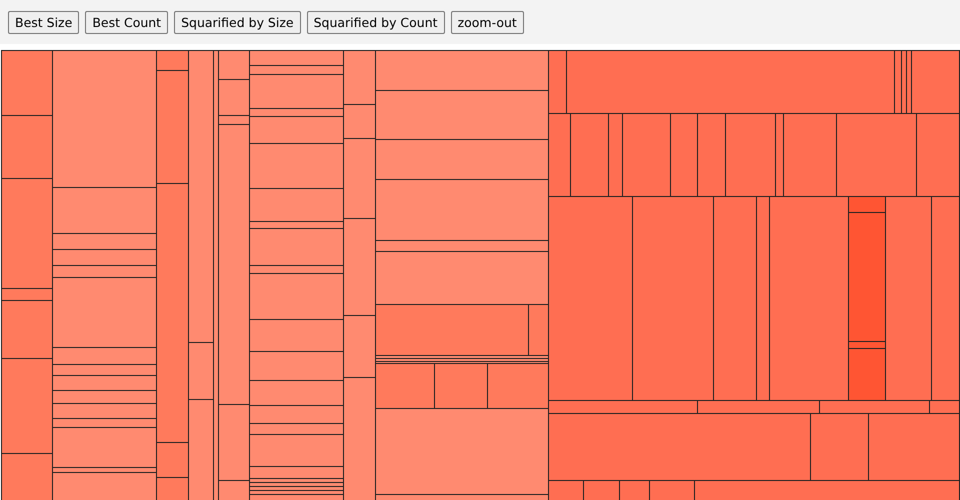  Describe the element at coordinates (237, 22) in the screenshot. I see `toolbar-button: Squarified by Size` at that location.